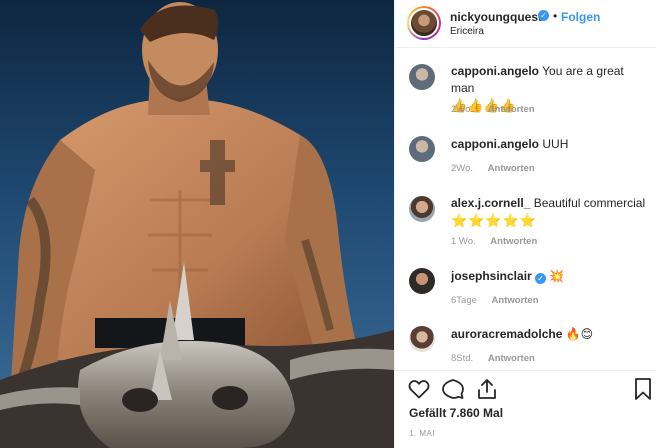 Image resolution: width=656 pixels, height=448 pixels. I want to click on collision-emoji: 💥, so click(557, 276).